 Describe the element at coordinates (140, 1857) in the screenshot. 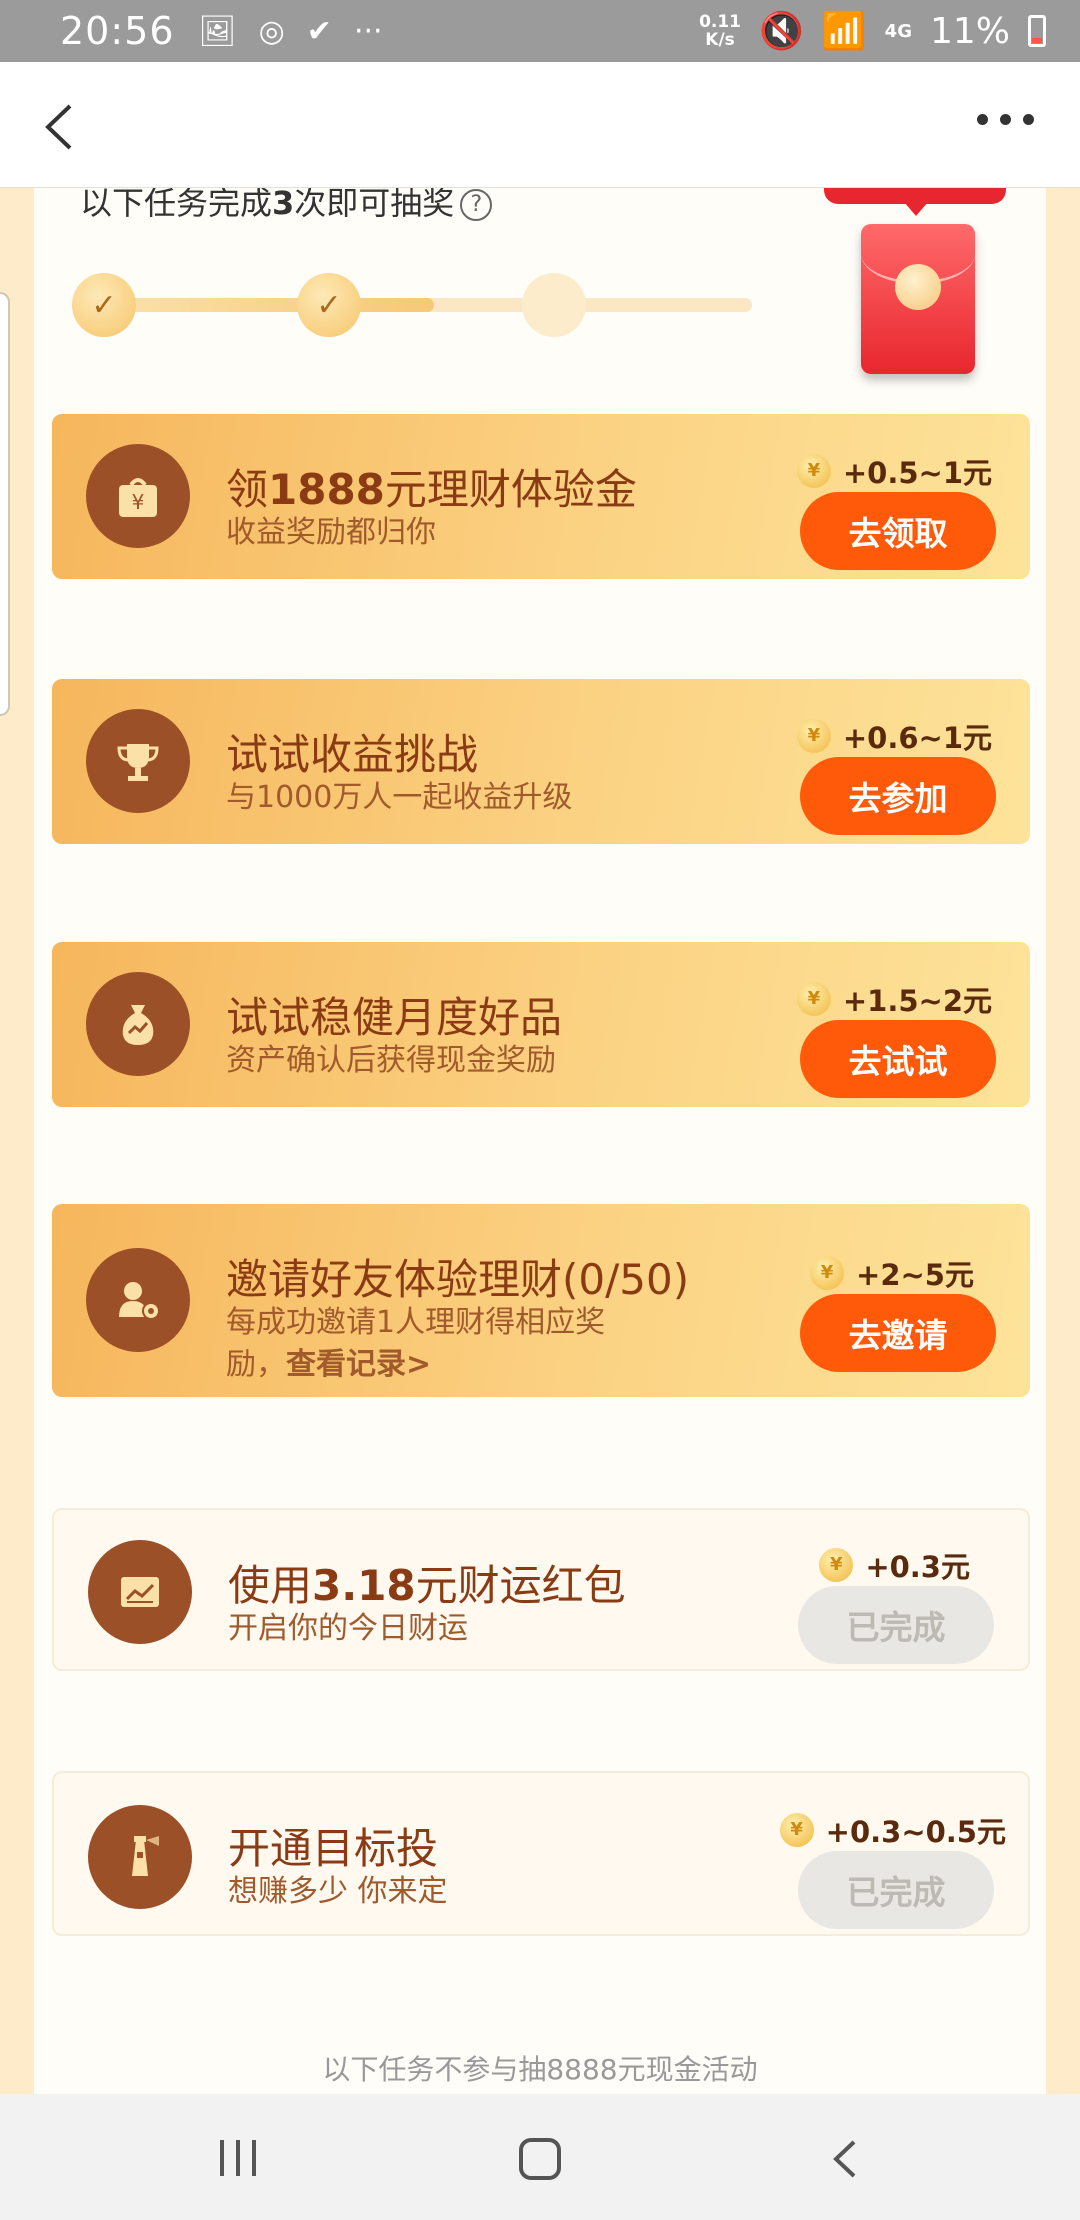

I see `lighthouse-icon` at that location.